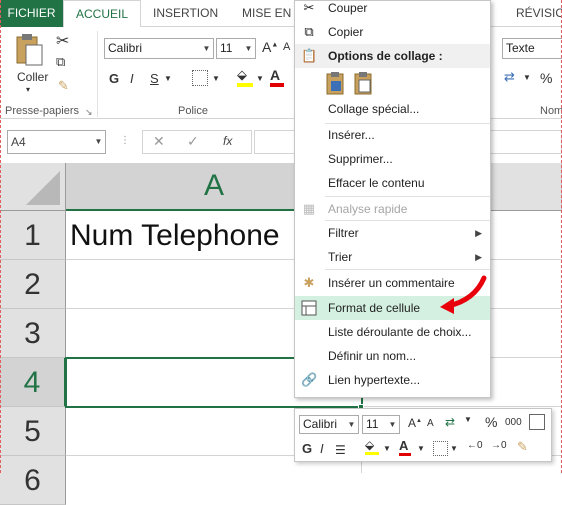  What do you see at coordinates (159, 48) in the screenshot?
I see `font-name-select: Calibri ▼` at bounding box center [159, 48].